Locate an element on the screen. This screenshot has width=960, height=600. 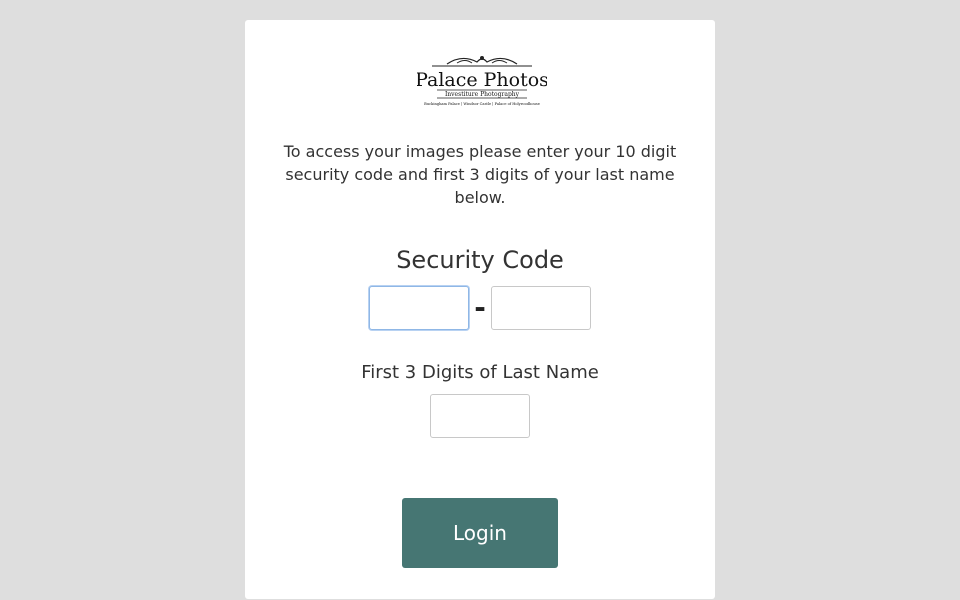
security-code-label: Security Code is located at coordinates (480, 260).